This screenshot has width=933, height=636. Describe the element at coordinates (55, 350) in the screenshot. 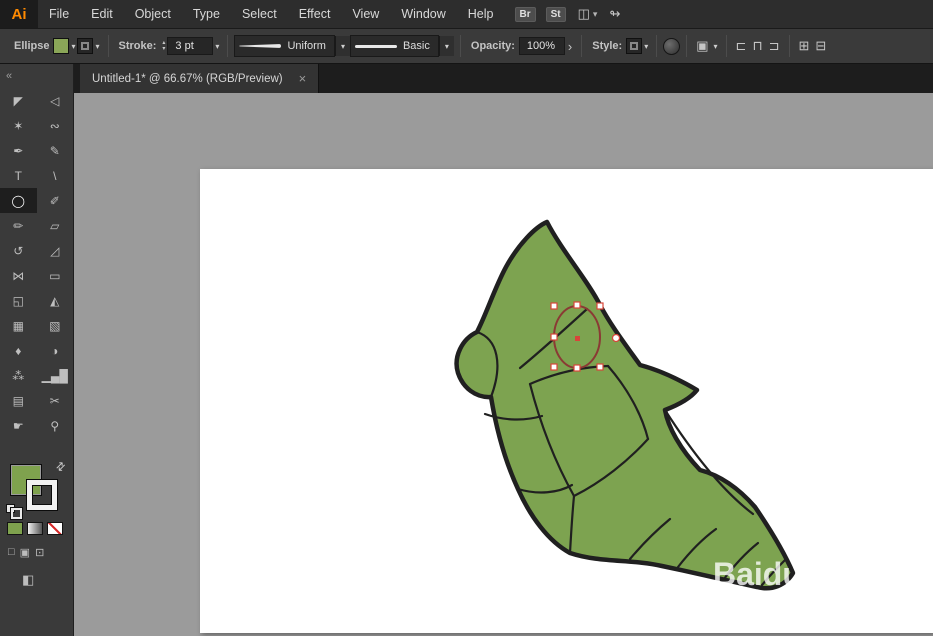

I see `blend-tool: ◑` at that location.